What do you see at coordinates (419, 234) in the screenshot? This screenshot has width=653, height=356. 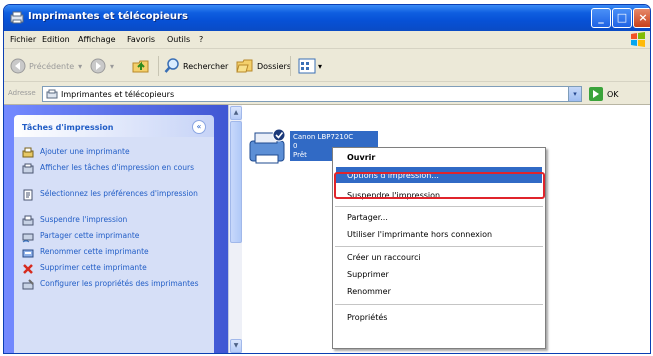 I see `menu-use-offline: Utiliser l'imprimante hors connexion` at bounding box center [419, 234].